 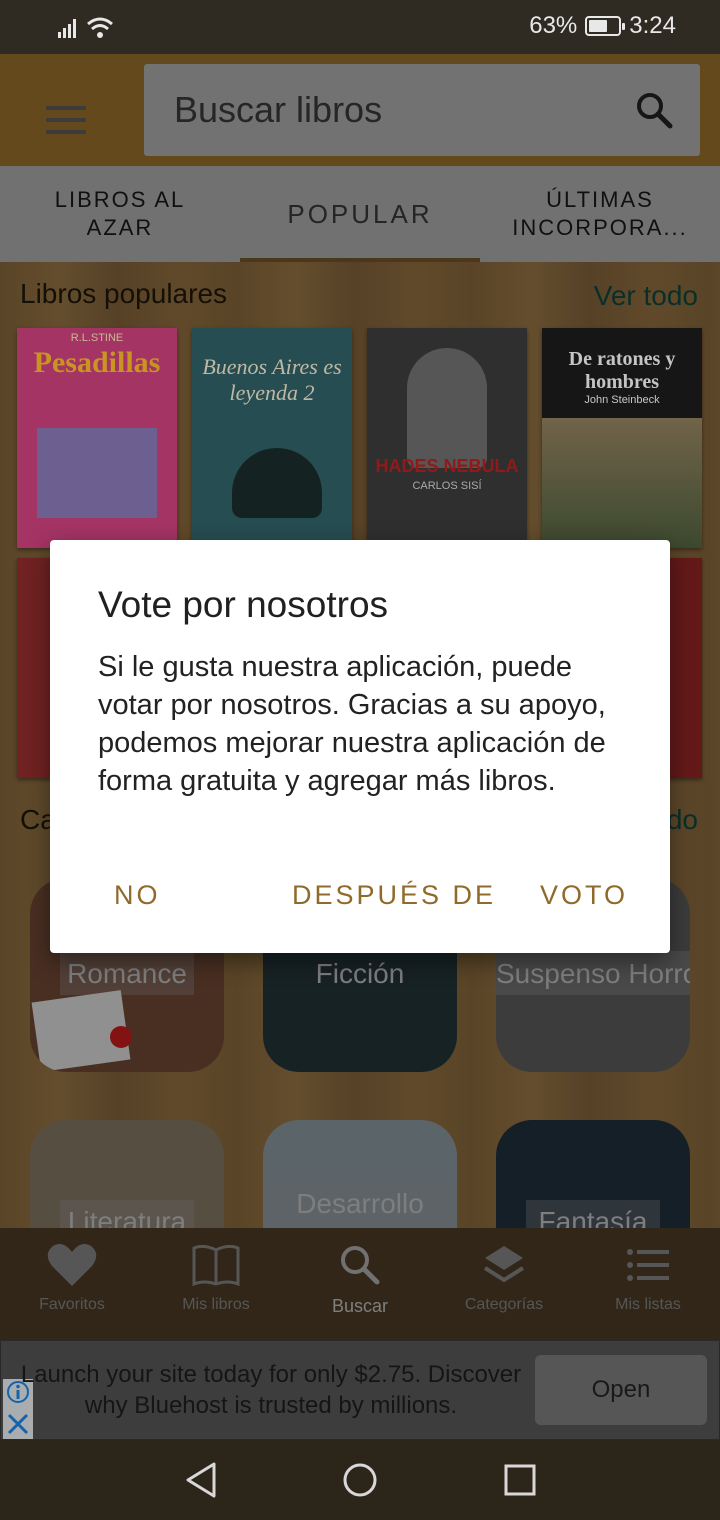 What do you see at coordinates (652, 25) in the screenshot?
I see `clock: 3:24` at bounding box center [652, 25].